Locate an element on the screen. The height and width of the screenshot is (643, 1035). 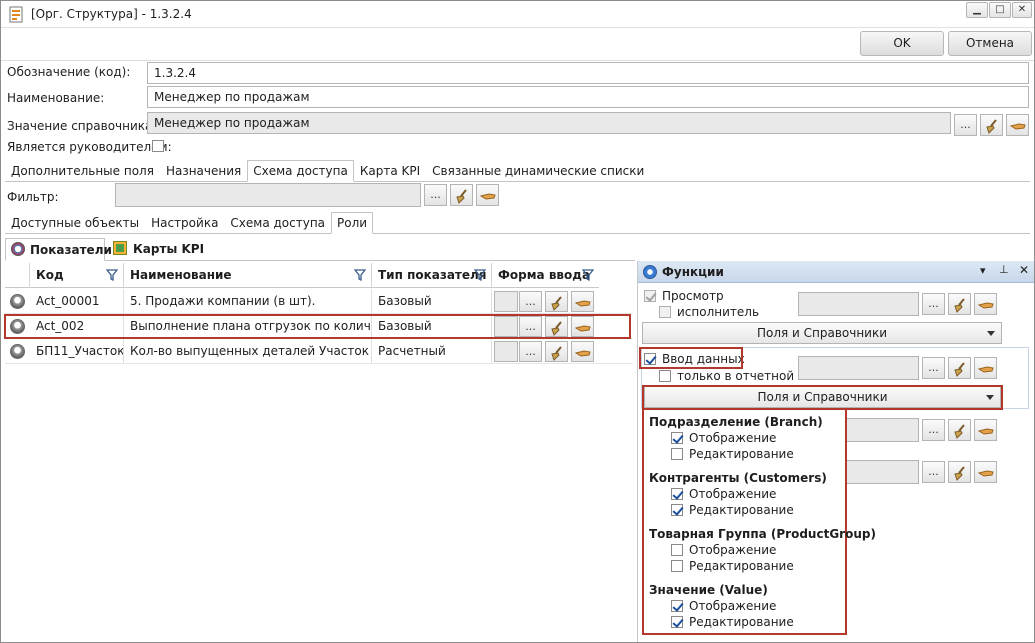
chevron-down-icon is located at coordinates (991, 333).